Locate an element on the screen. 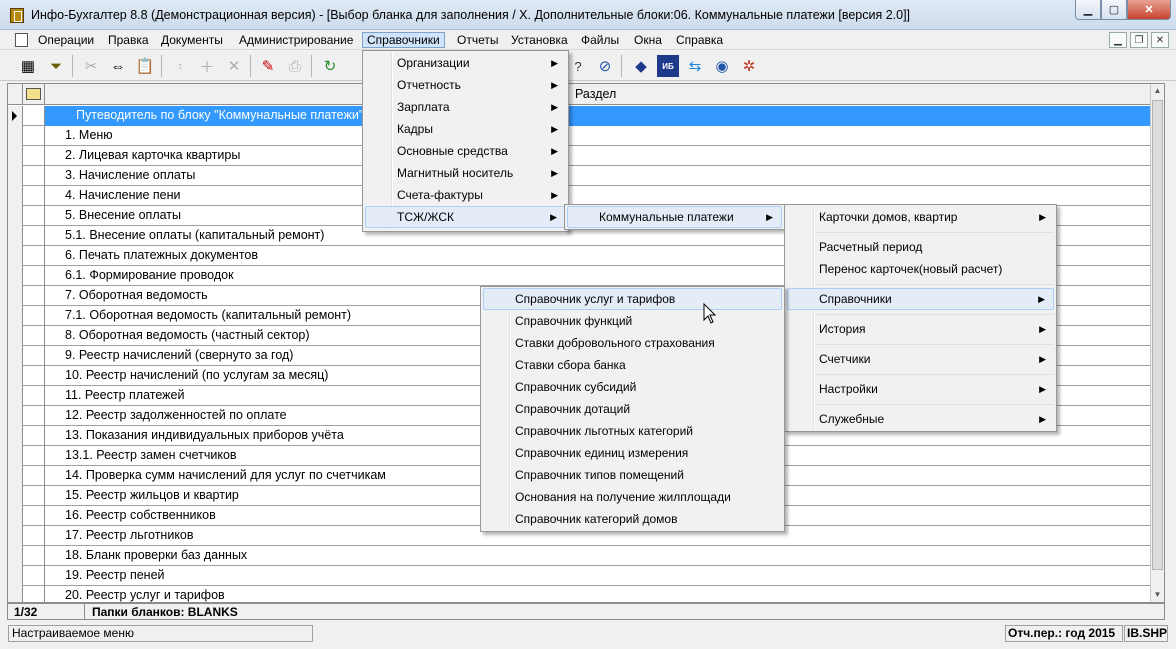  menu-item-label: Расчетный период is located at coordinates (871, 247).